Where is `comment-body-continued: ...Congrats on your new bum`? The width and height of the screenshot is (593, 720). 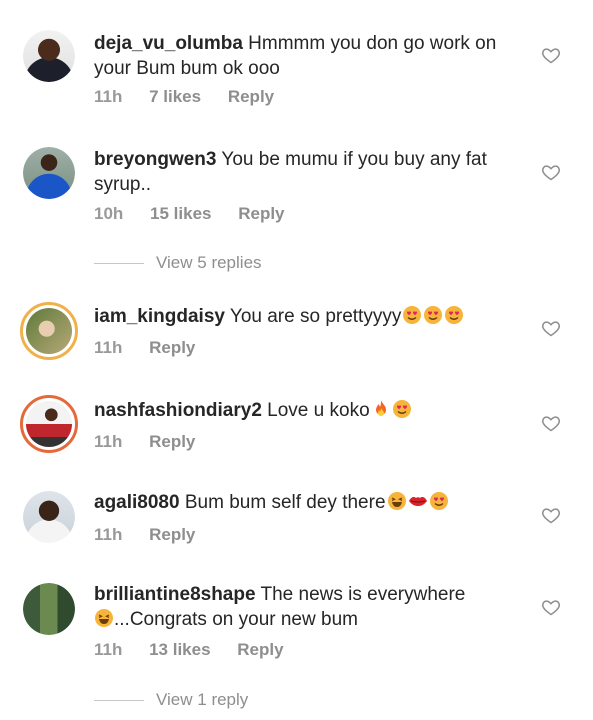
comment-body-continued: ...Congrats on your new bum is located at coordinates (236, 619).